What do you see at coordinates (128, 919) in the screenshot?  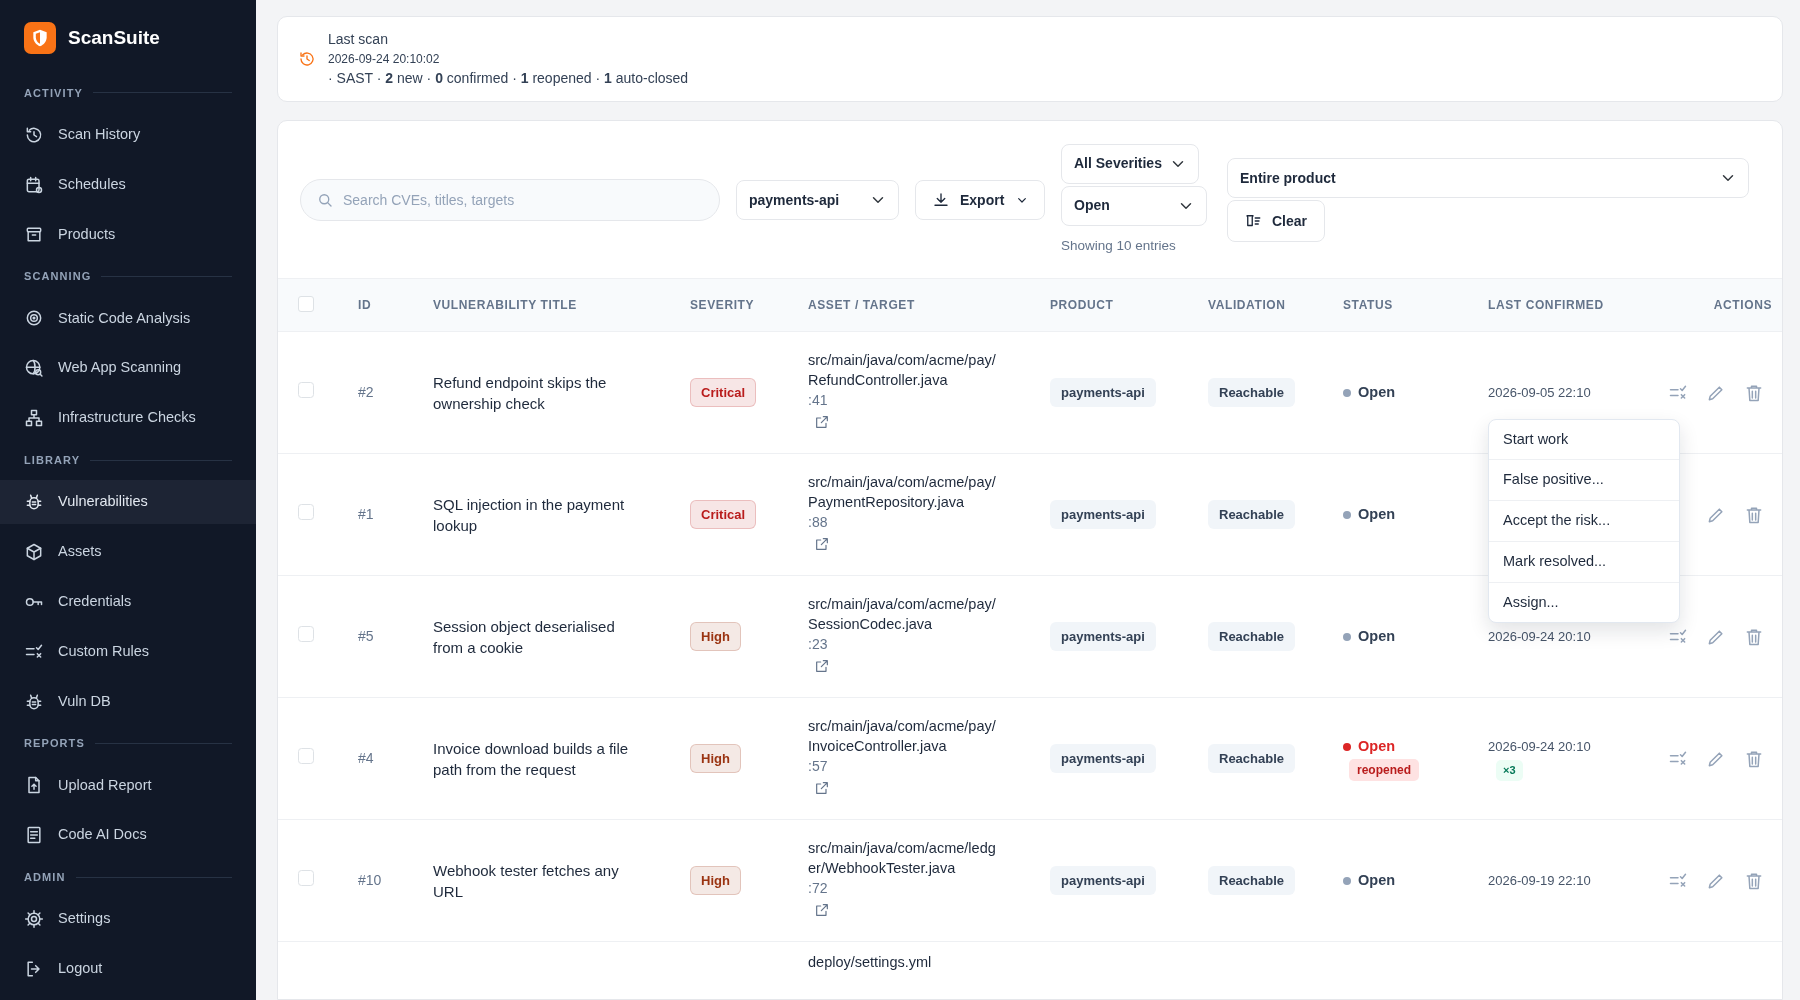 I see `sidebar-item: Settings` at bounding box center [128, 919].